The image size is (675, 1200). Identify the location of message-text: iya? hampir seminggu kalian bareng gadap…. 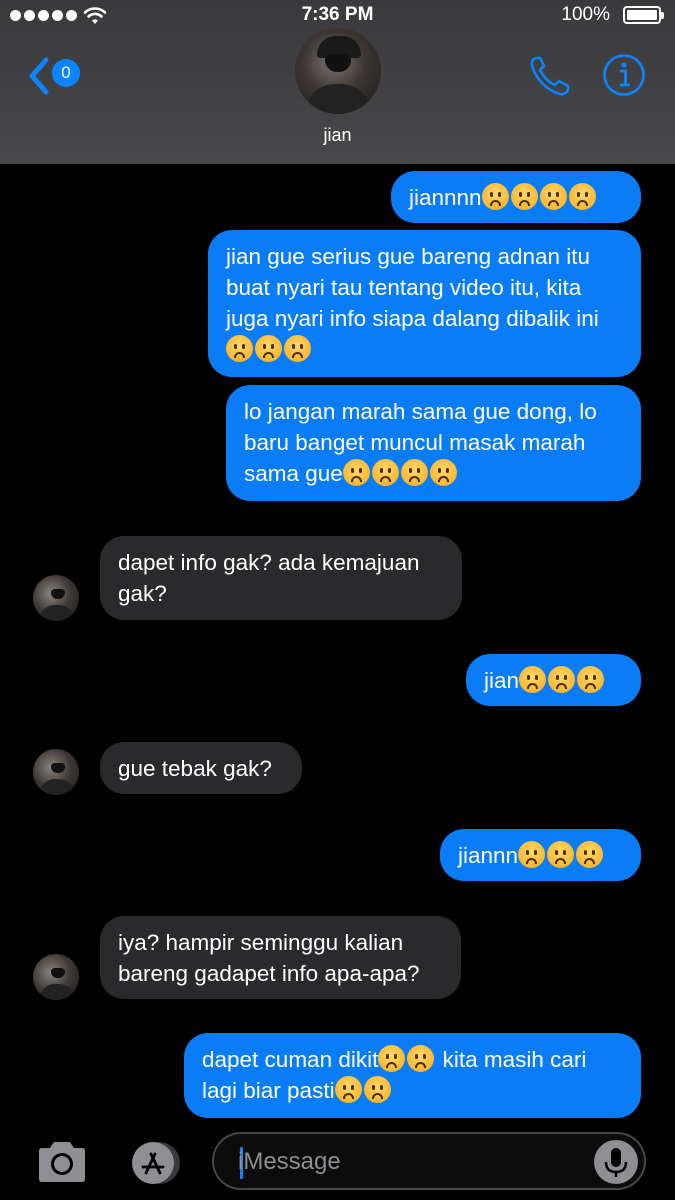
(269, 958).